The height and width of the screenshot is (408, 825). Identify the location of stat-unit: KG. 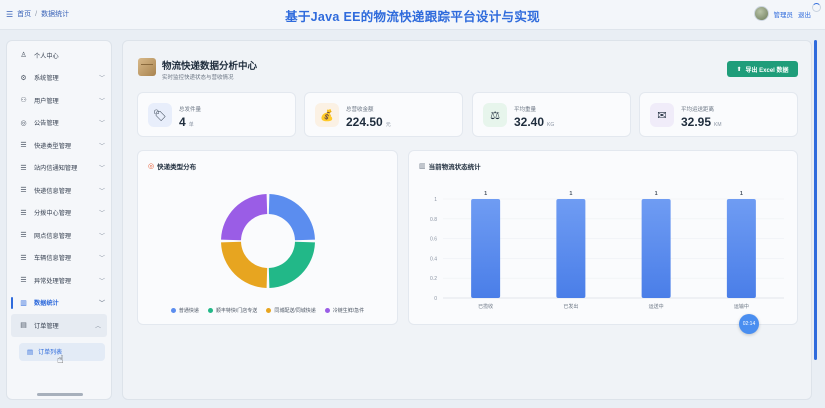
(551, 125).